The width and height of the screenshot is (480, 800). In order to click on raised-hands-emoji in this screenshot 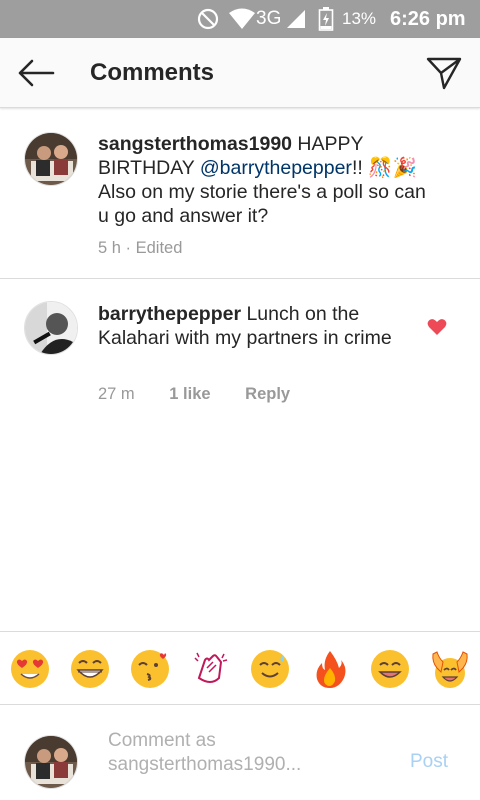, I will do `click(450, 669)`.